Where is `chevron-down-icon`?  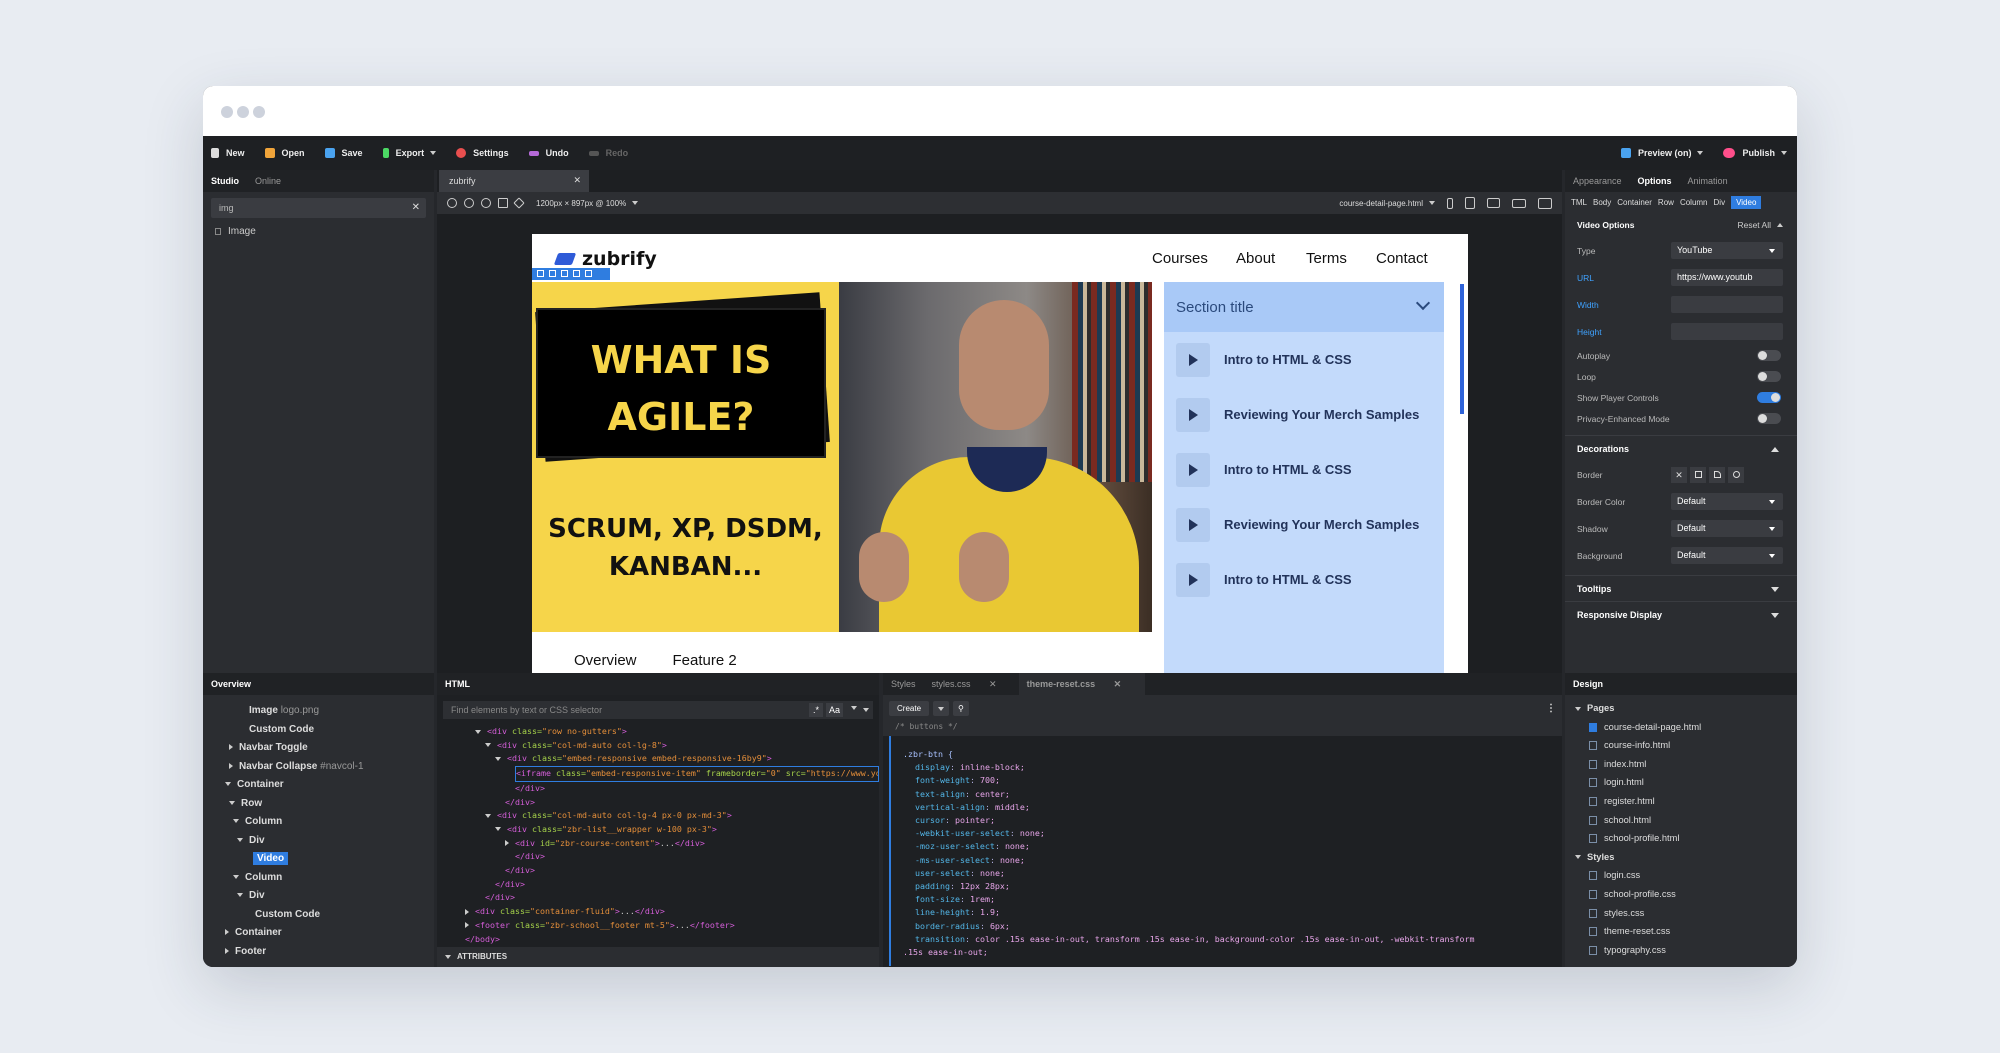 chevron-down-icon is located at coordinates (866, 710).